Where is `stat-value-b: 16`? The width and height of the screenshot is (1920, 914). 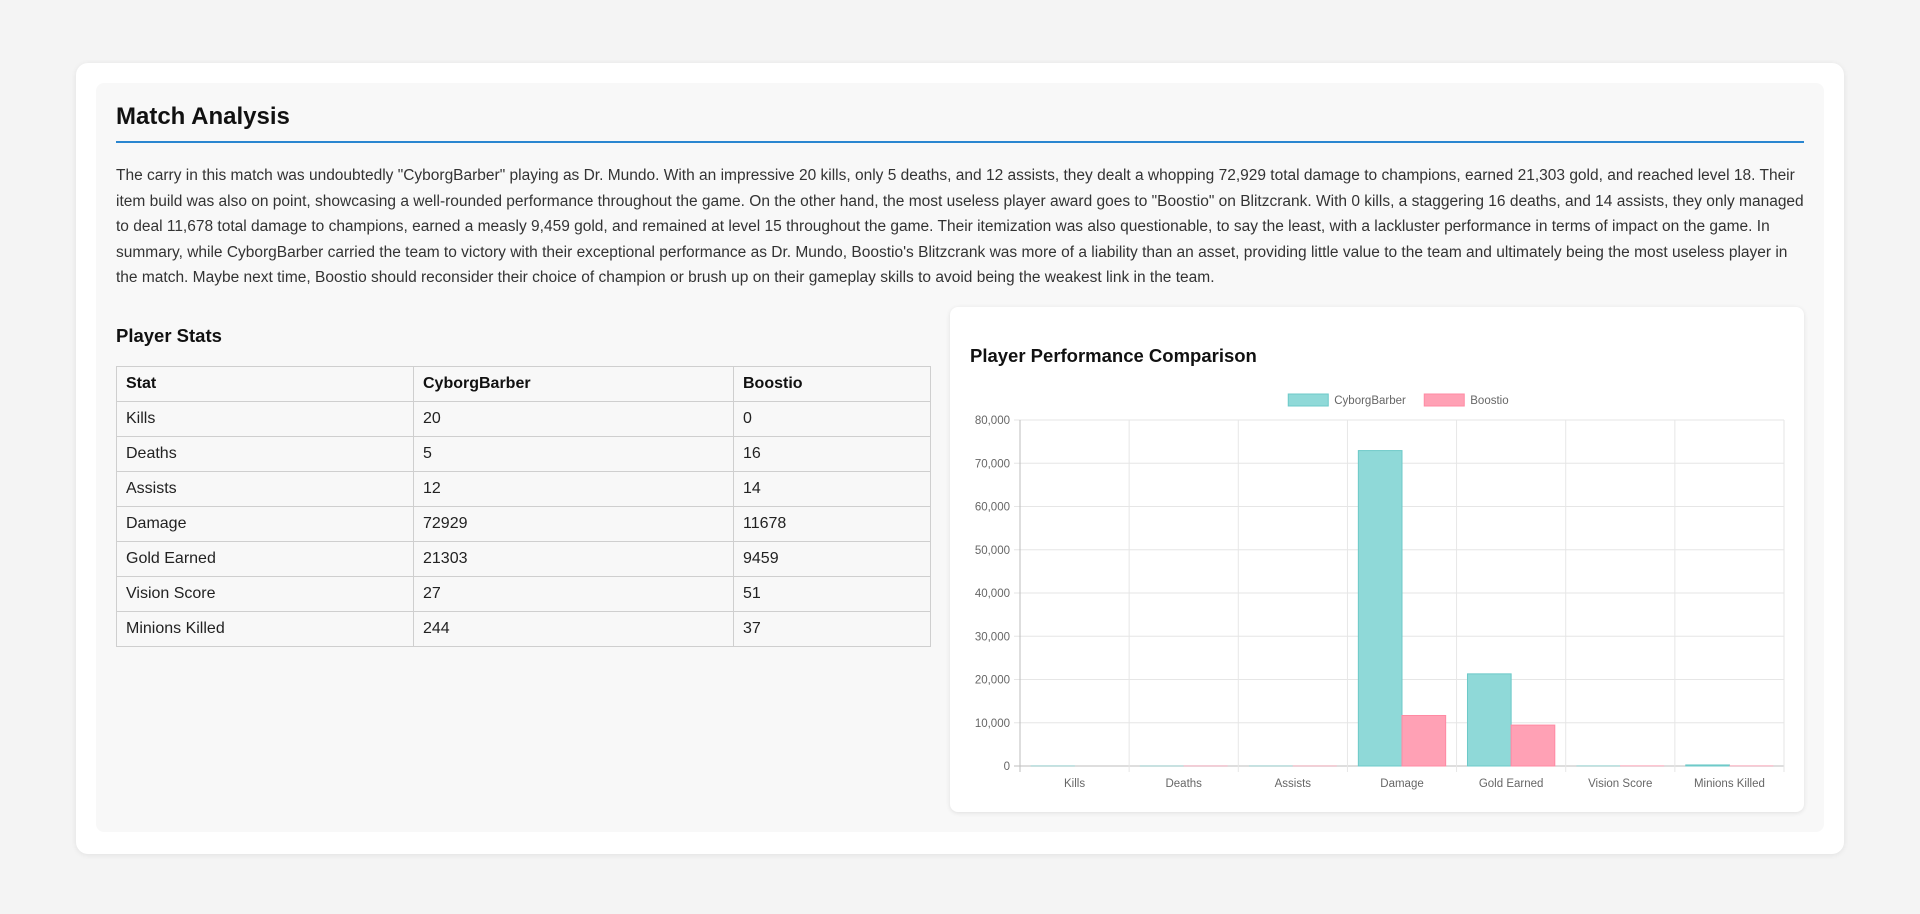 stat-value-b: 16 is located at coordinates (832, 454).